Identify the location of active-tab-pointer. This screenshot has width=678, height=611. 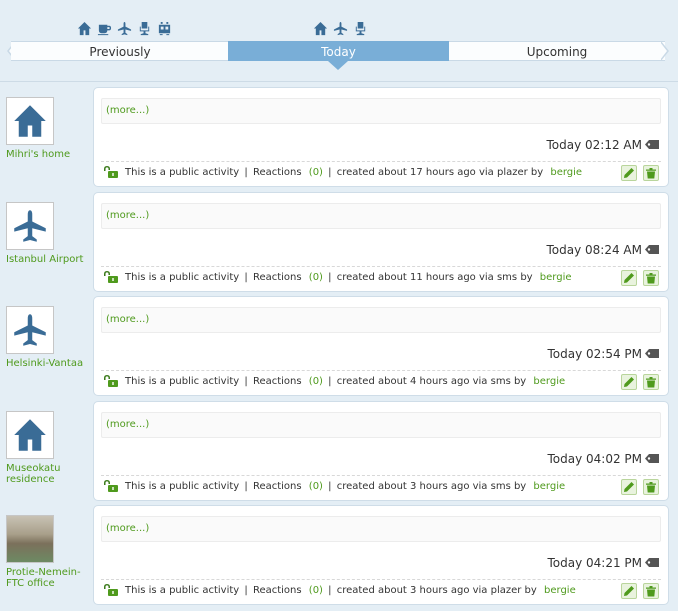
(338, 65).